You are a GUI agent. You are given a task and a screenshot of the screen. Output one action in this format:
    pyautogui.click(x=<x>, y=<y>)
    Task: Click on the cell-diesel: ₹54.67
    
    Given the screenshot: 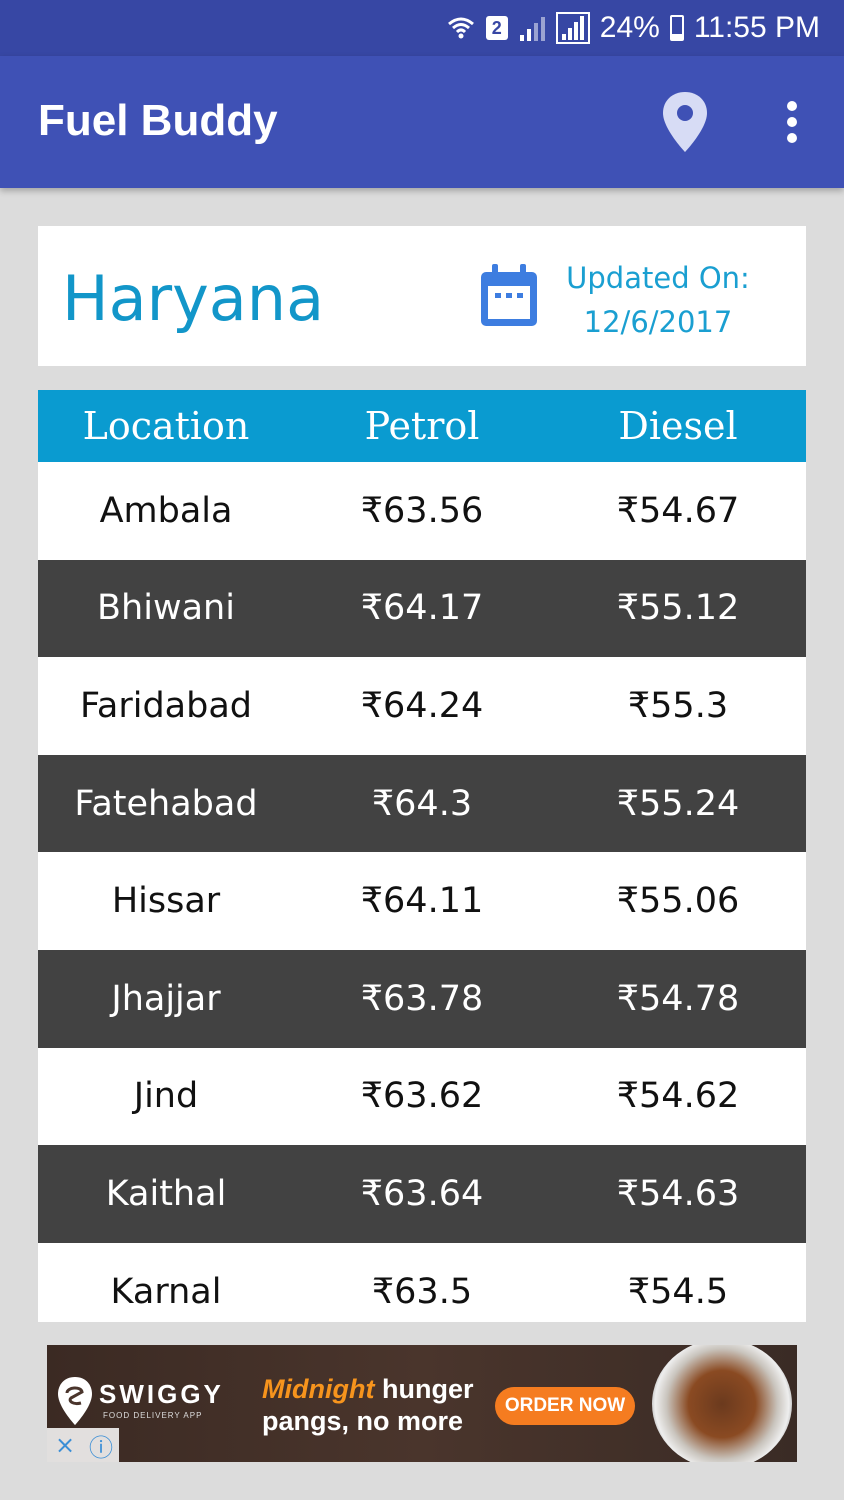 What is the action you would take?
    pyautogui.click(x=678, y=510)
    